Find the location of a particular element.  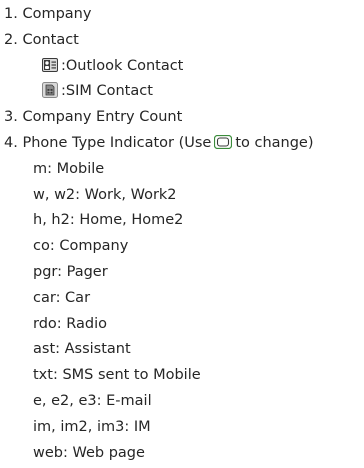

item-label: Company Entry Count is located at coordinates (102, 117).